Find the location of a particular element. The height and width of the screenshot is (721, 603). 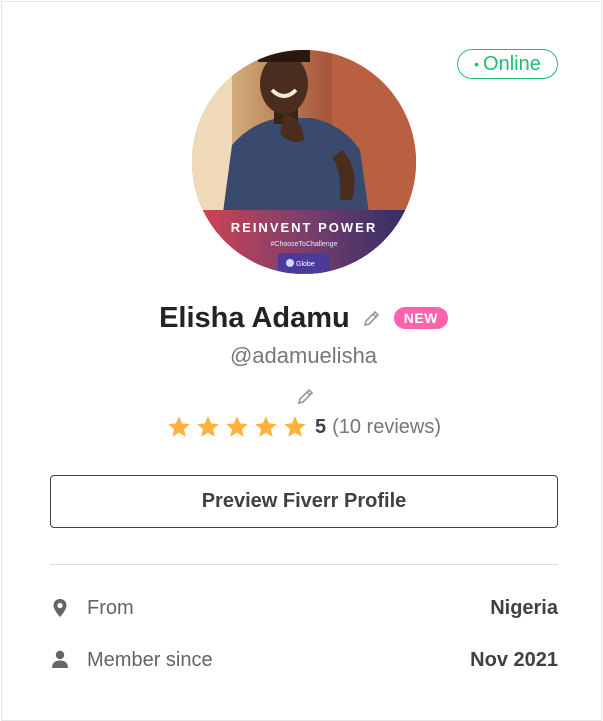

location-pin-icon is located at coordinates (60, 608).